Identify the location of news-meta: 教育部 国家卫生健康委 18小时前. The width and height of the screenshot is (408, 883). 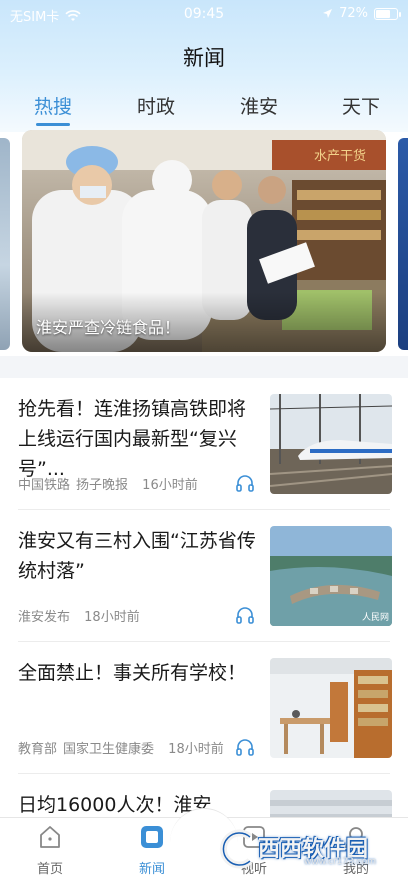
(124, 747).